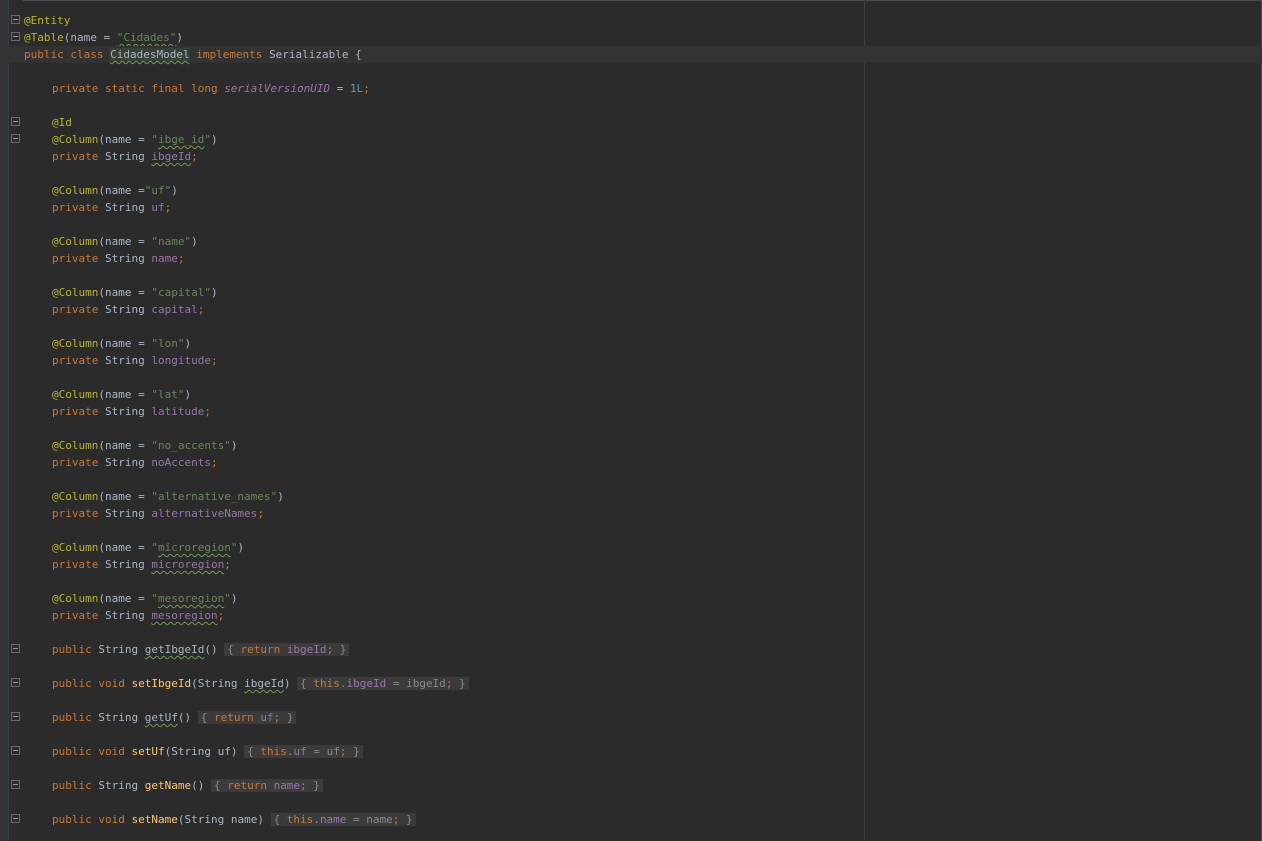  I want to click on code-line-35: @Column(name = "mesoregion"), so click(631, 598).